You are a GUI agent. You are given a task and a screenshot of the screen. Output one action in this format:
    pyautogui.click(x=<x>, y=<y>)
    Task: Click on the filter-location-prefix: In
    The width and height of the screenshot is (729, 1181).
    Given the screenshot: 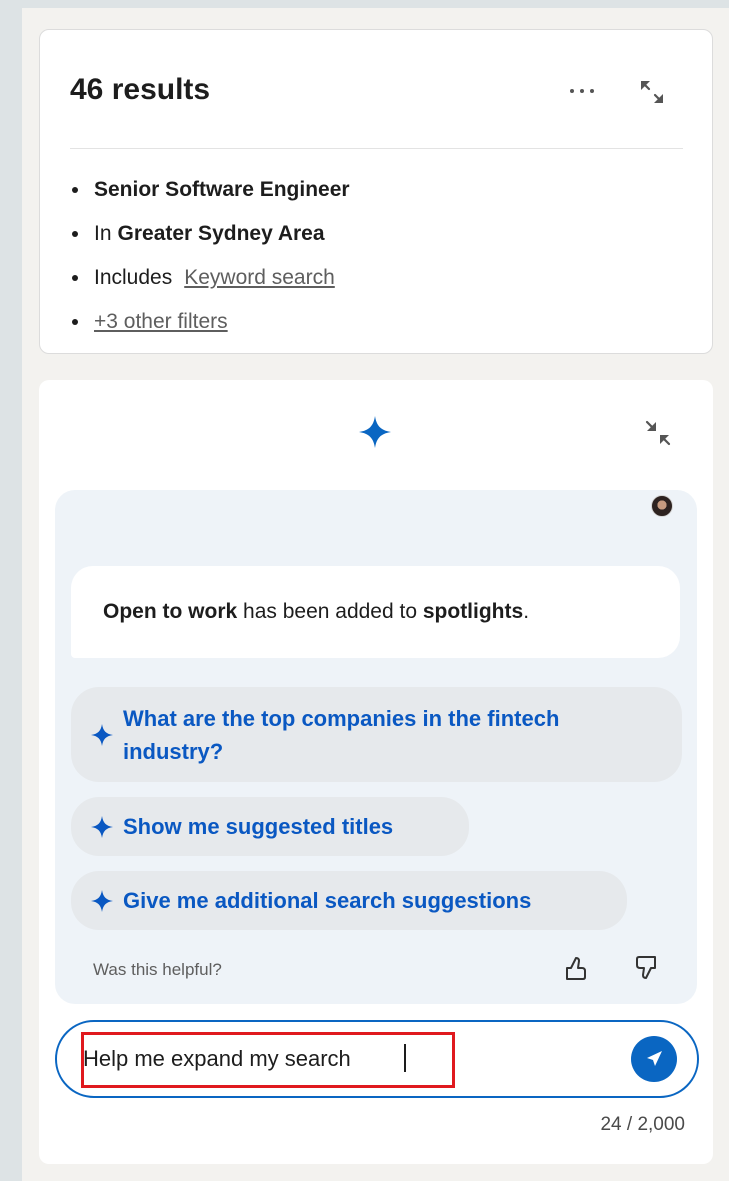 What is the action you would take?
    pyautogui.click(x=103, y=233)
    